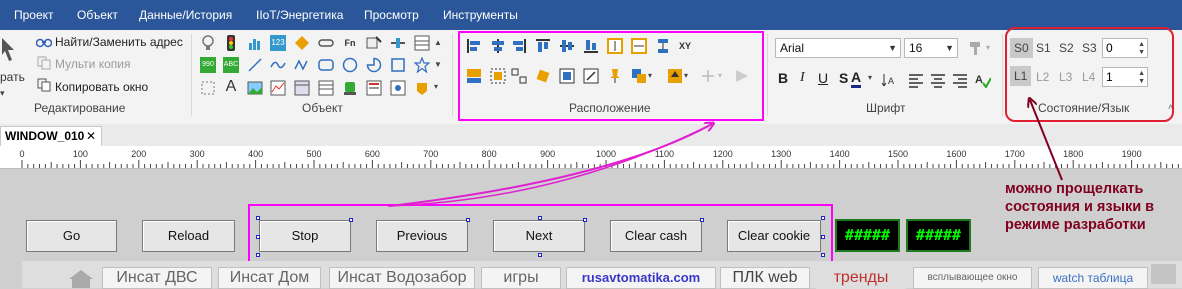  What do you see at coordinates (255, 88) in the screenshot?
I see `picture-icon` at bounding box center [255, 88].